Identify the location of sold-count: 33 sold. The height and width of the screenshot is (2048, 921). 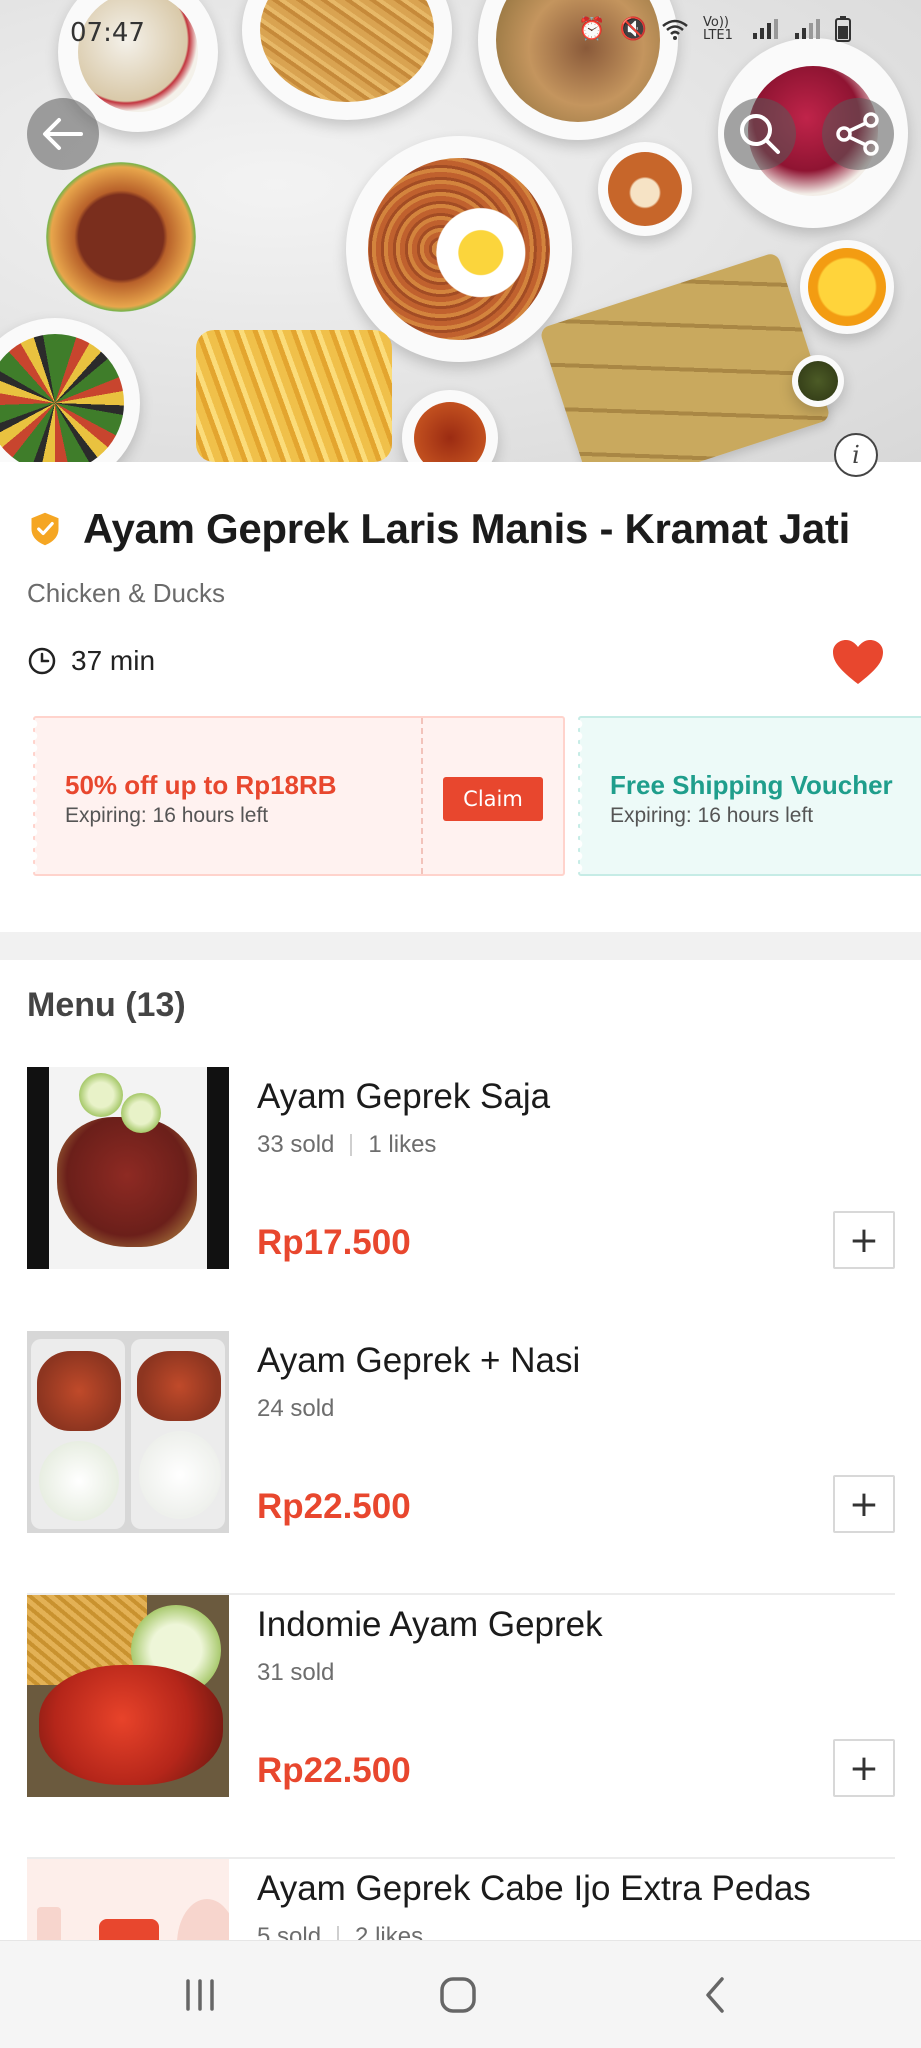
(296, 1144).